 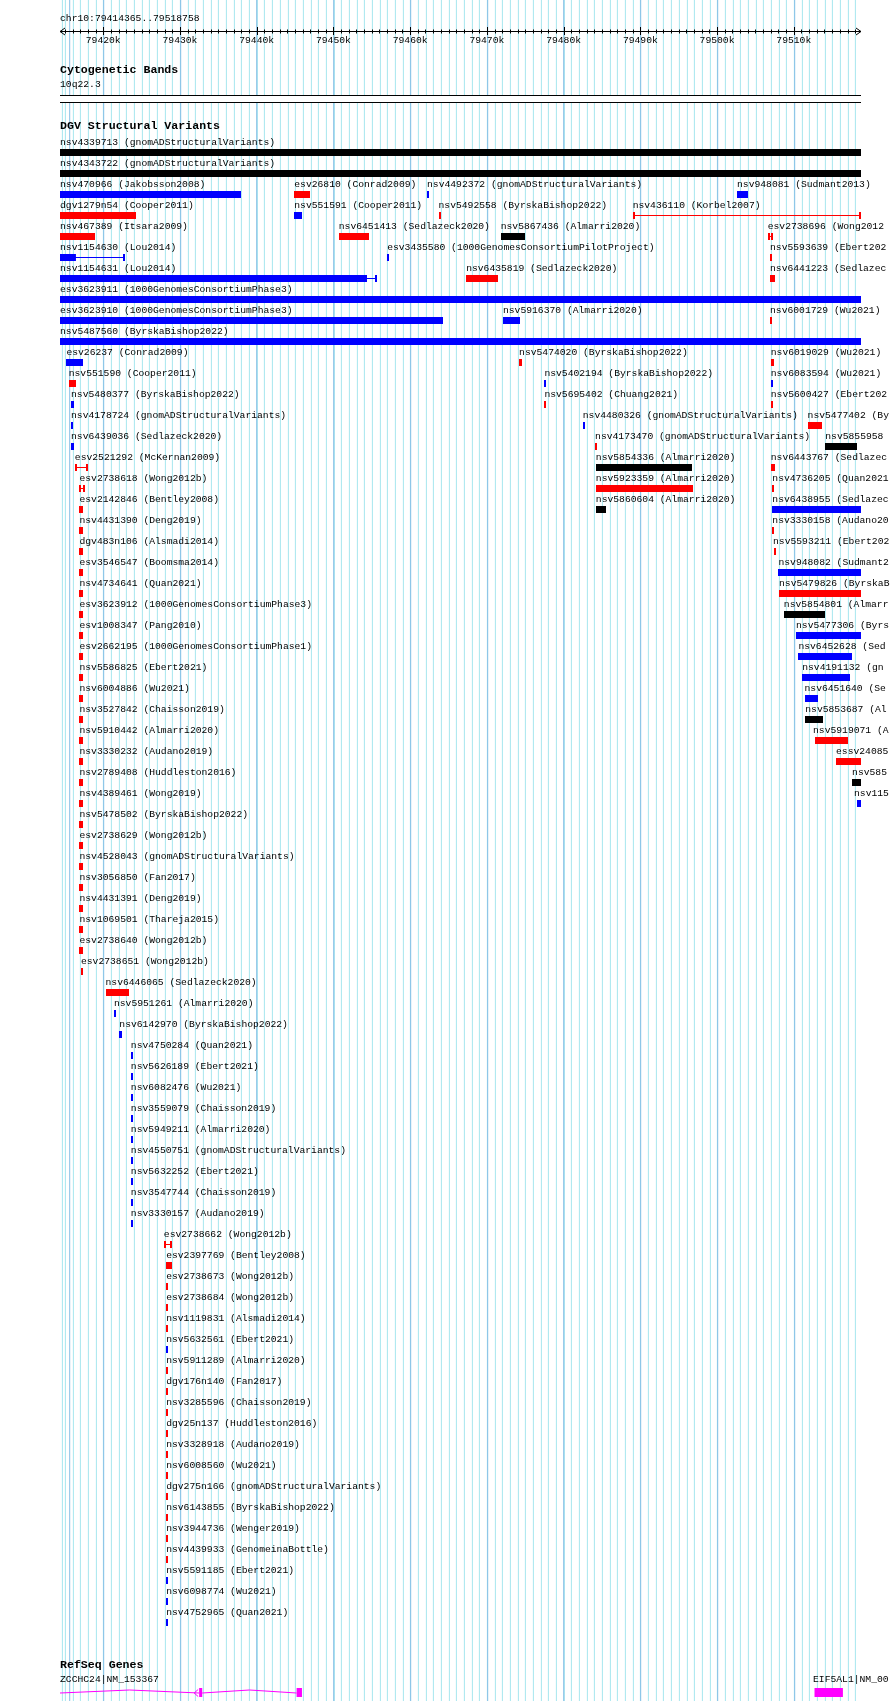 What do you see at coordinates (144, 332) in the screenshot?
I see `variant-label: nsv5487560 (ByrskaBishop2022)` at bounding box center [144, 332].